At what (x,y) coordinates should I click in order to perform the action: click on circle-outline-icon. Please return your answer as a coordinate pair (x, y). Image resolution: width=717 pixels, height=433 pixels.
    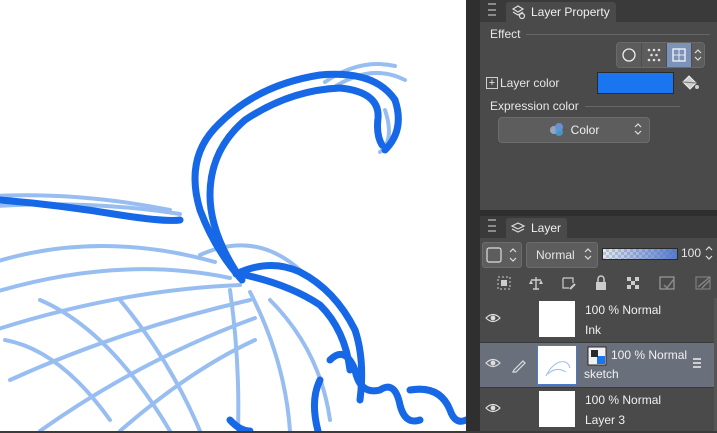
    Looking at the image, I should click on (629, 55).